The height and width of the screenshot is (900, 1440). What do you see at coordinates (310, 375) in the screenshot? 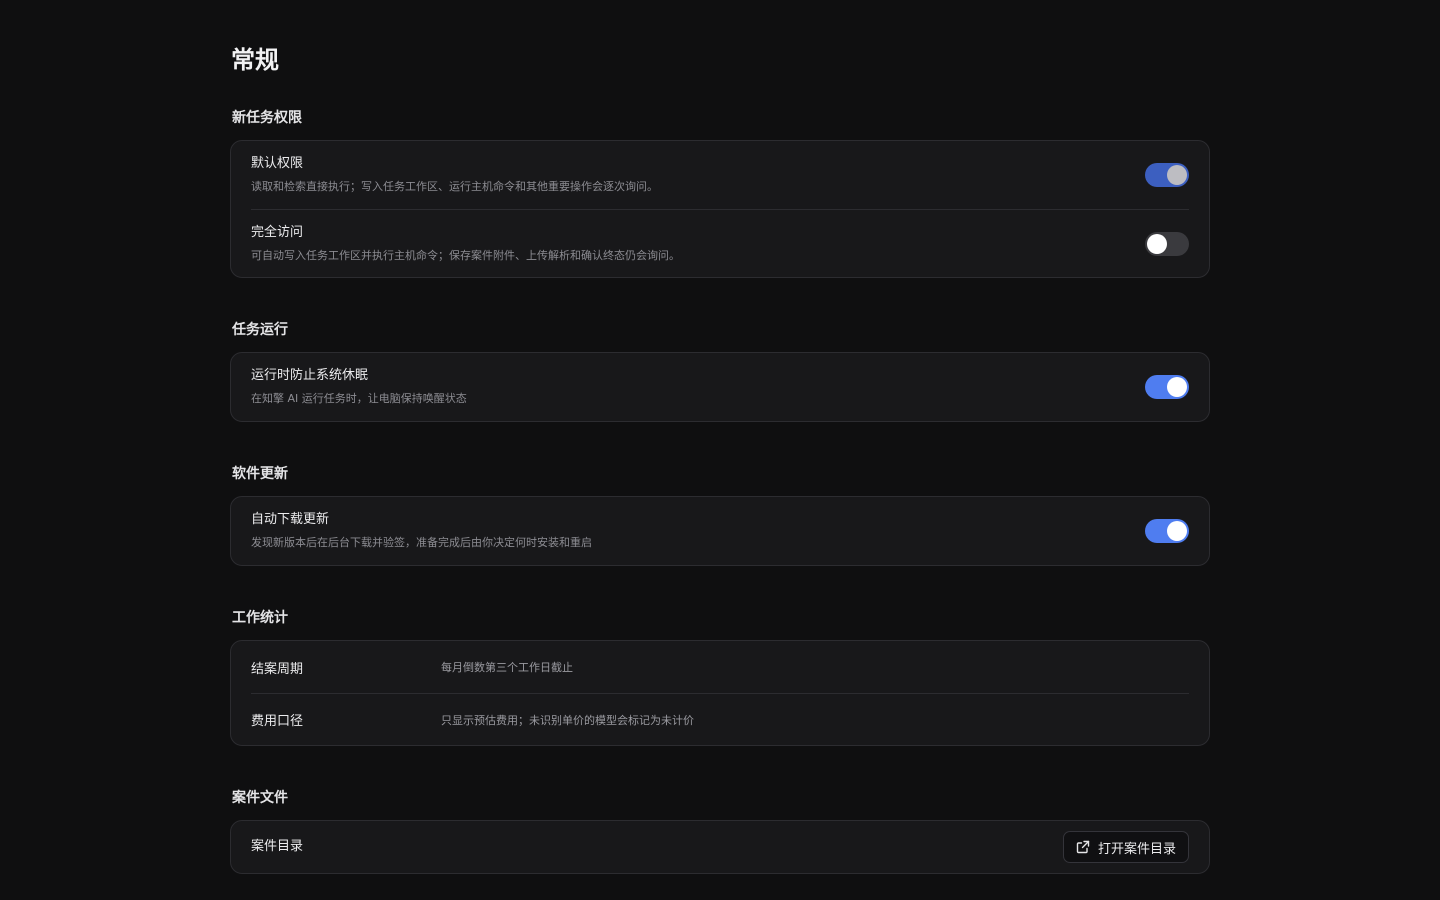
I see `prevent-sleep-label: 运行时防止系统休眠` at bounding box center [310, 375].